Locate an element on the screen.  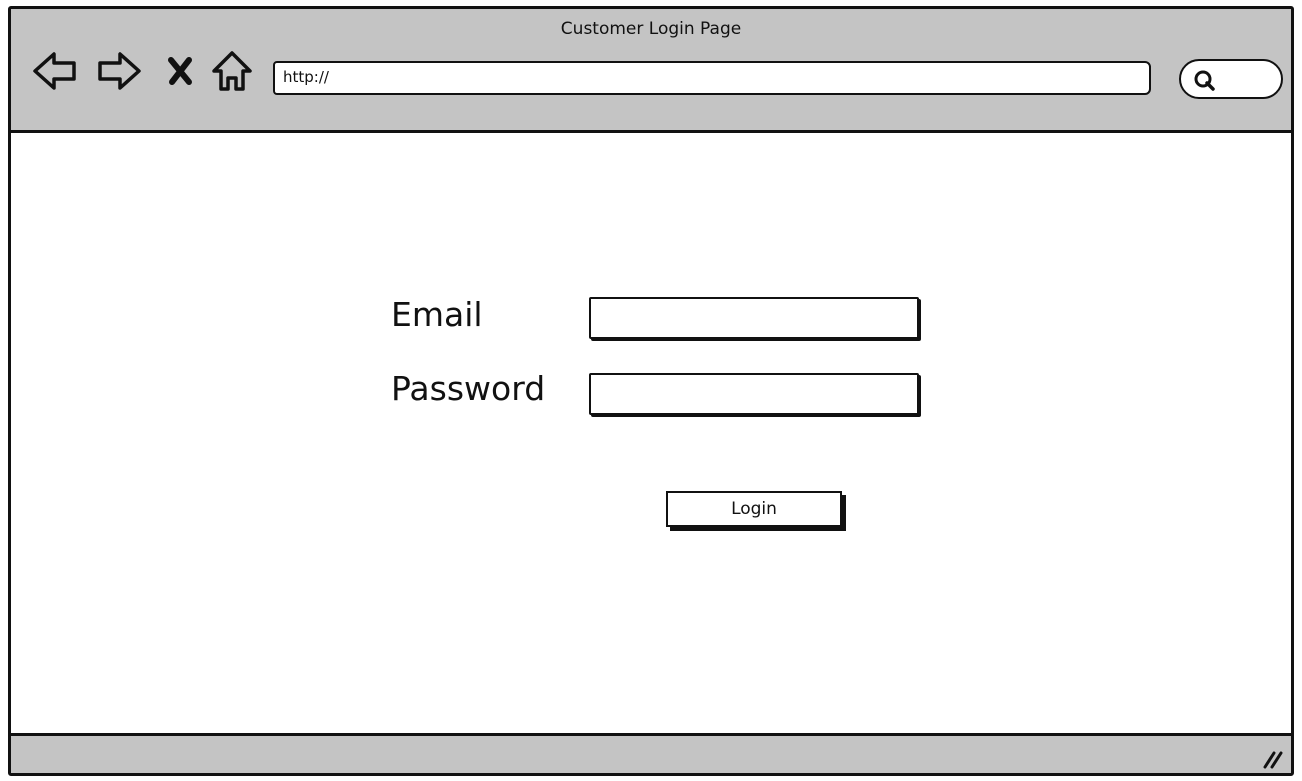
home-icon is located at coordinates (232, 71).